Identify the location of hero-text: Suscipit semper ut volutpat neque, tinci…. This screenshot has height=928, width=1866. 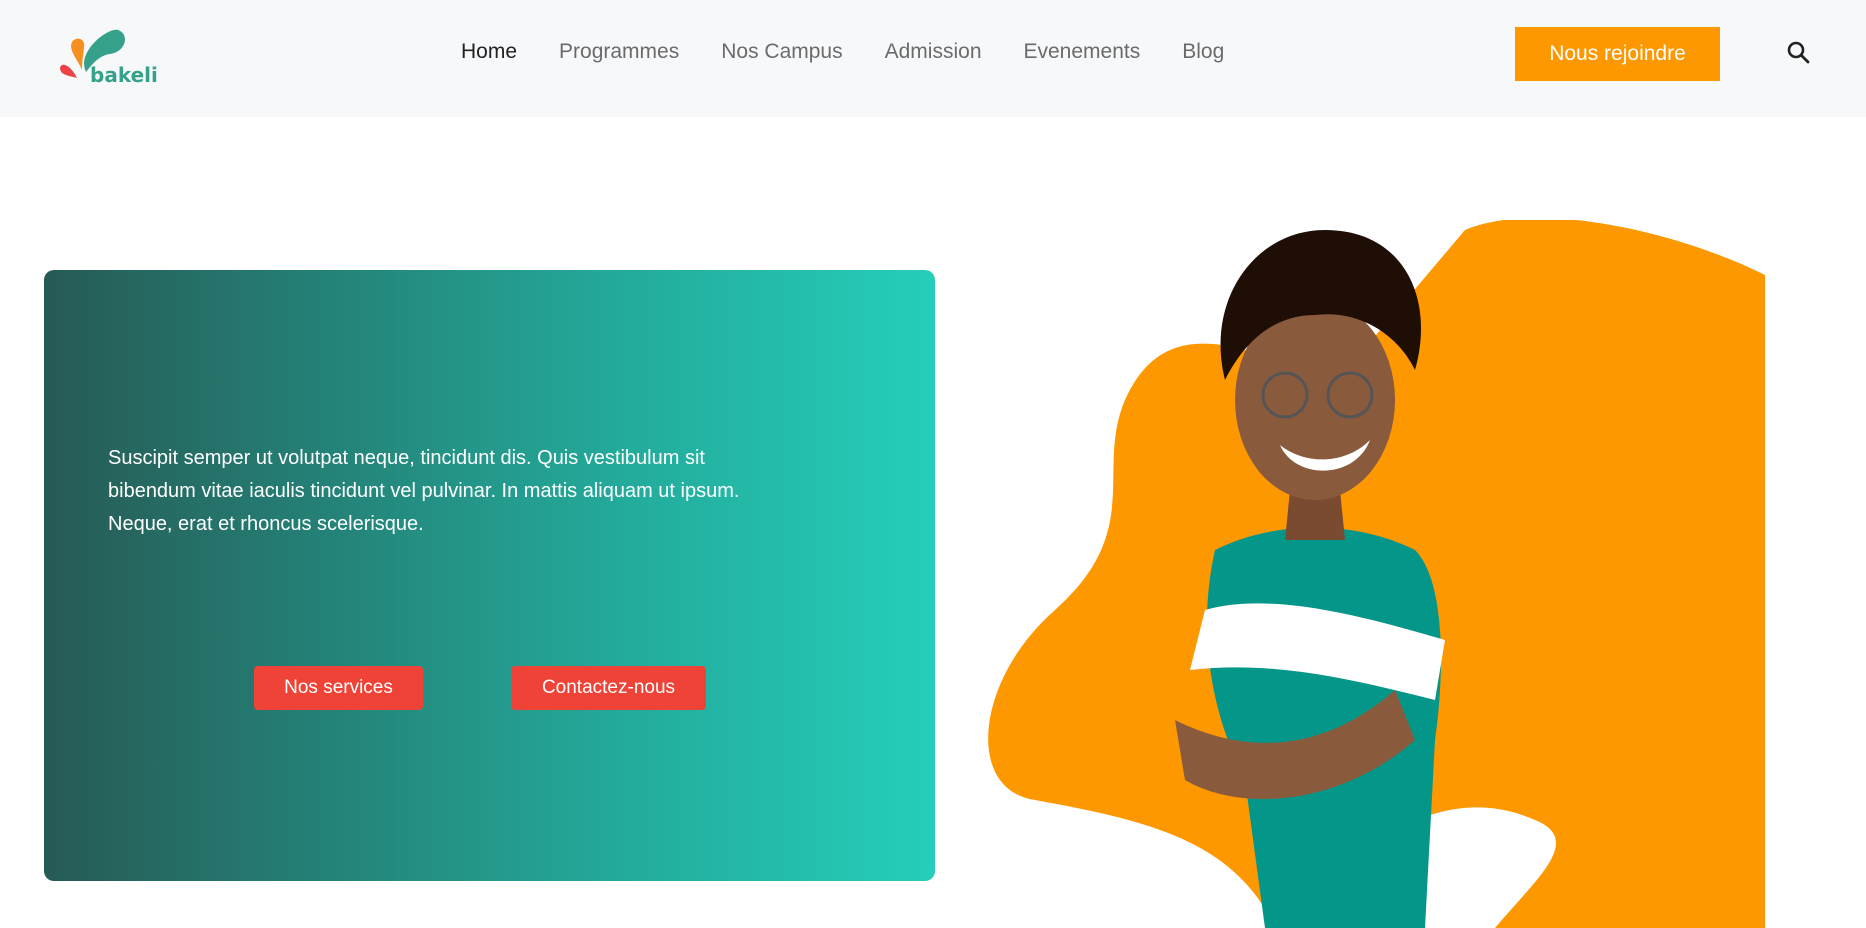
(424, 491).